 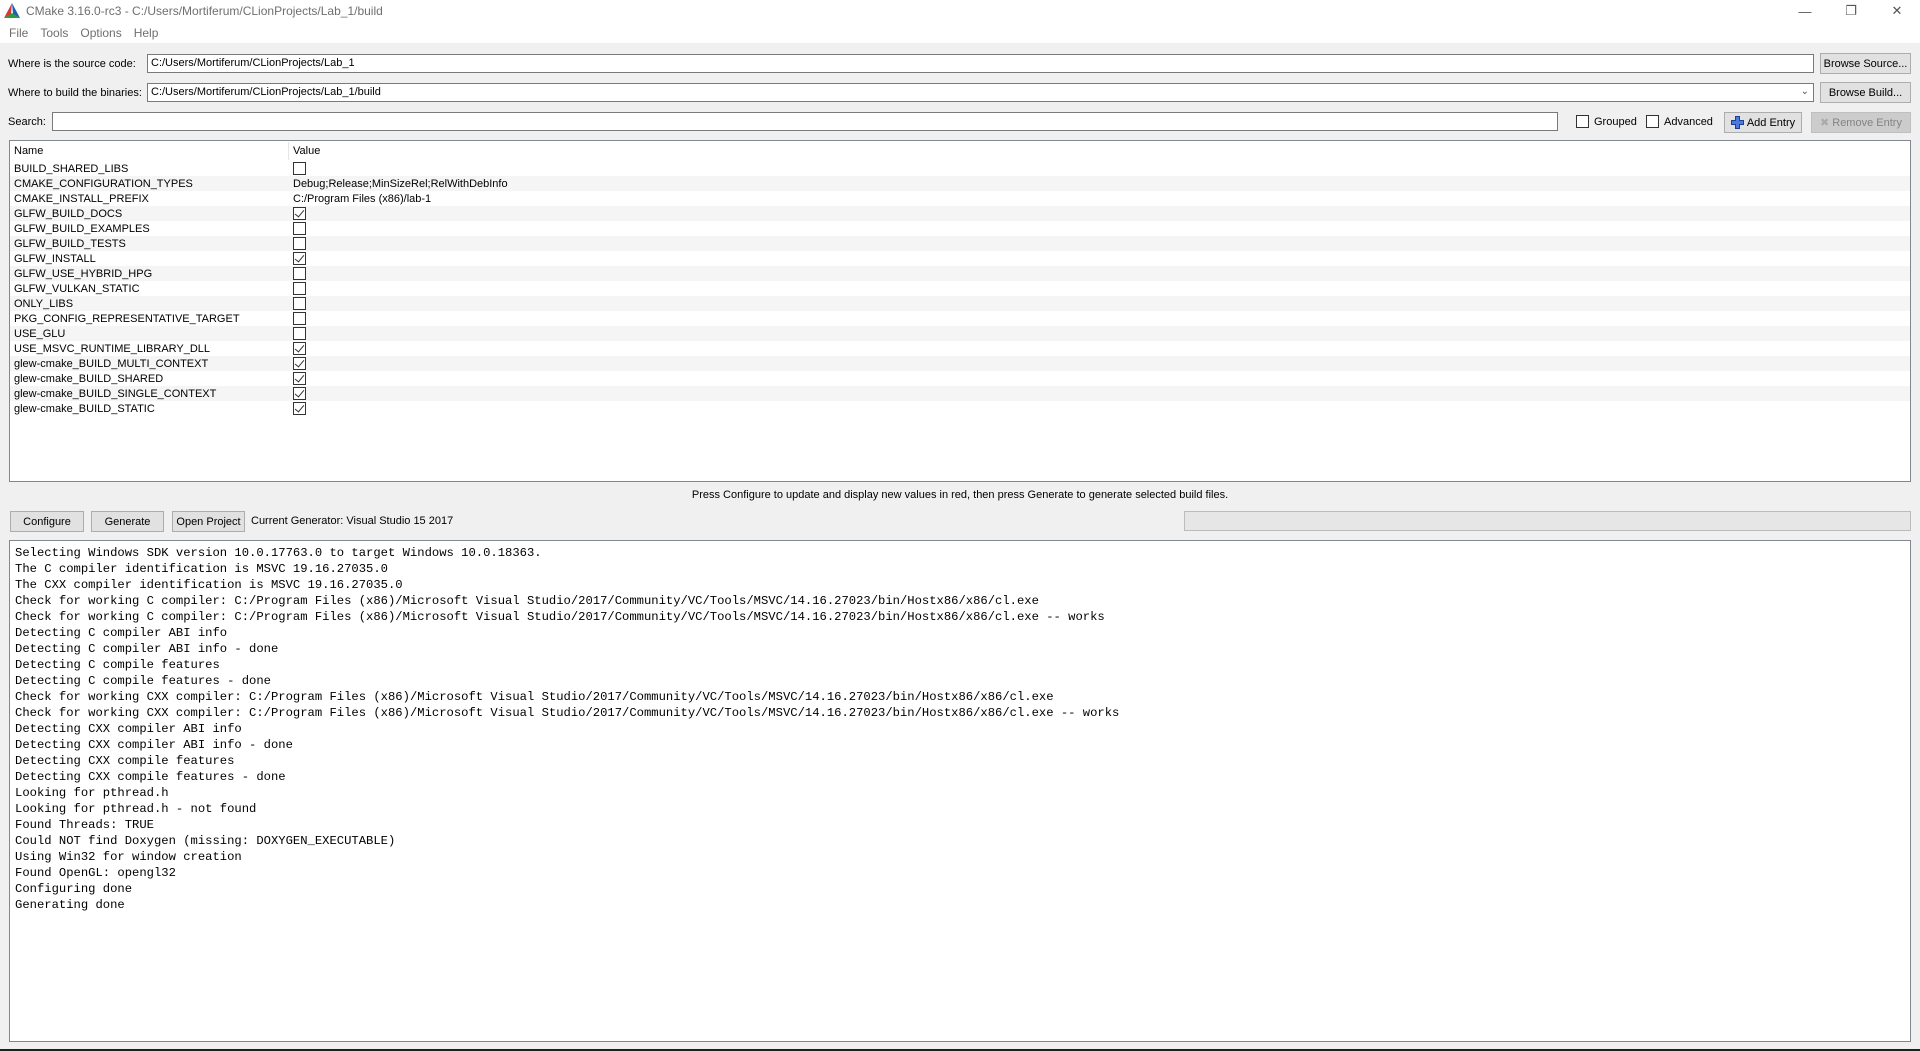 I want to click on grouped-checkbox, so click(x=1582, y=121).